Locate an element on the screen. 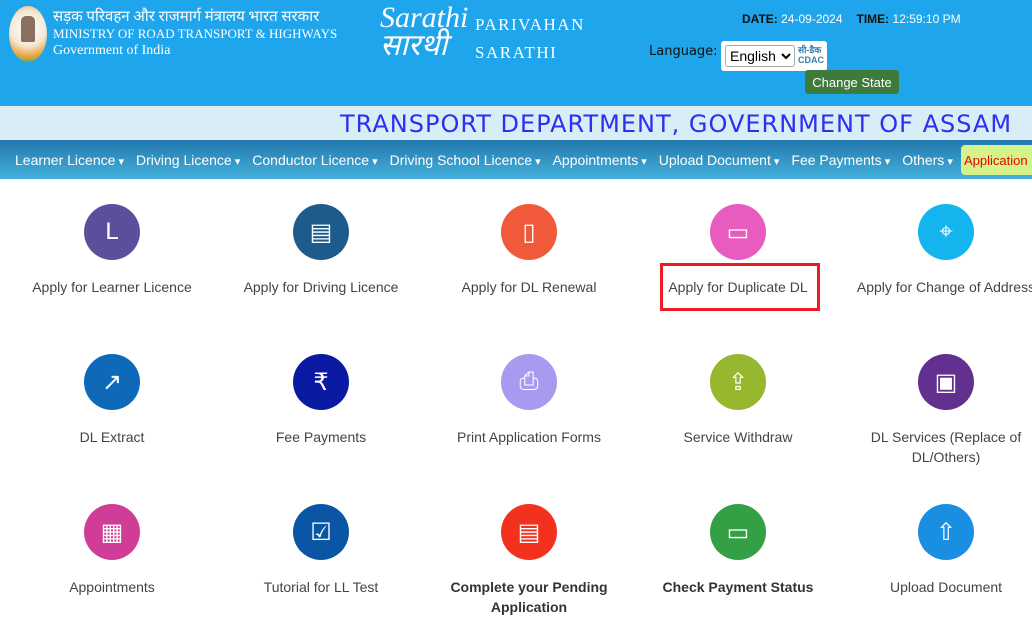 Image resolution: width=1032 pixels, height=617 pixels. tile-label: Apply for Change of Address is located at coordinates (939, 287).